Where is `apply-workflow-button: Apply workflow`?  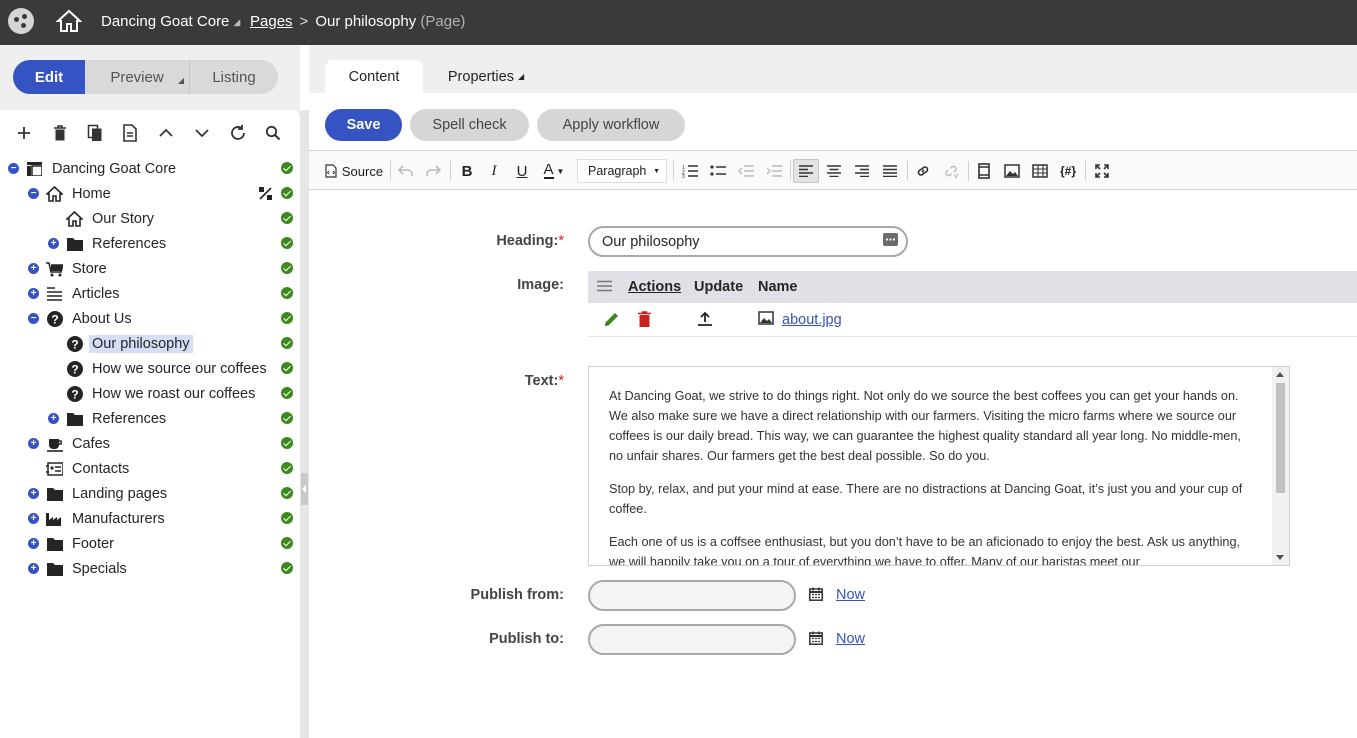 apply-workflow-button: Apply workflow is located at coordinates (611, 125).